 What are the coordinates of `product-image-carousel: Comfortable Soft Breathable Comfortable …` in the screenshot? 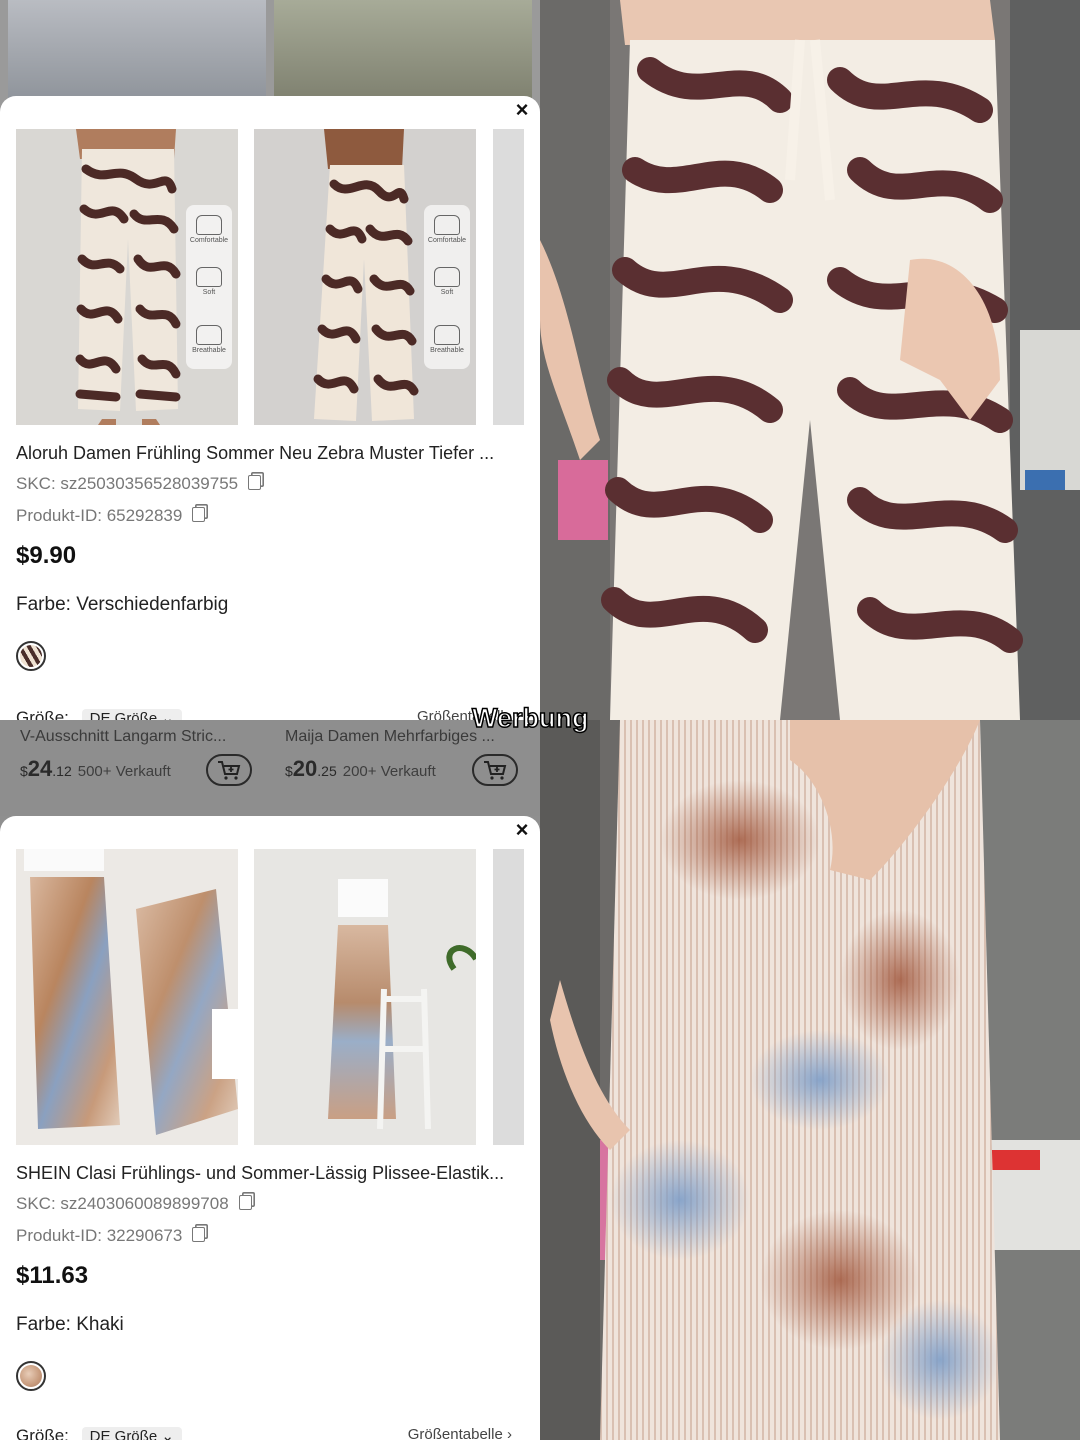 It's located at (270, 277).